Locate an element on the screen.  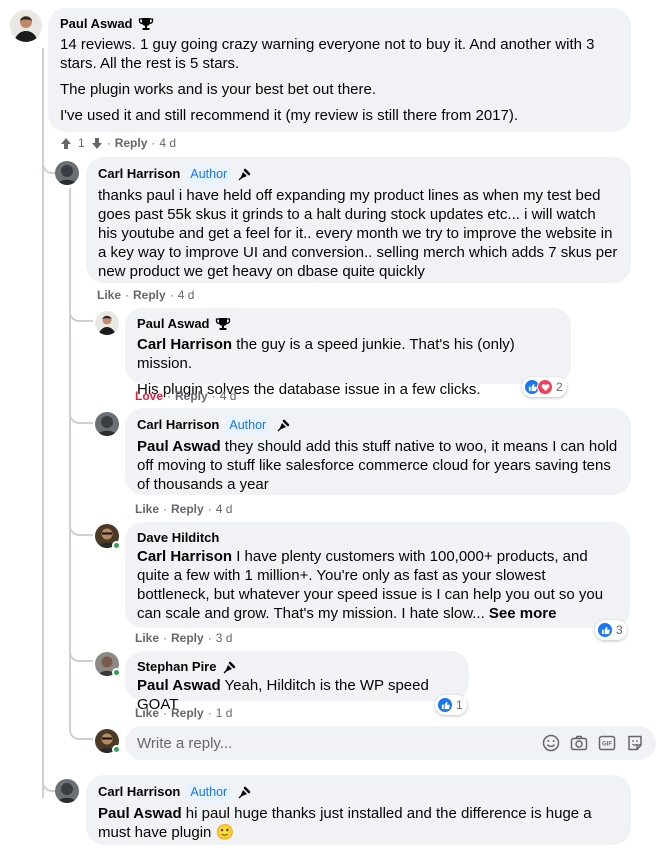
smile-emoji-icon: 🙂 is located at coordinates (225, 832).